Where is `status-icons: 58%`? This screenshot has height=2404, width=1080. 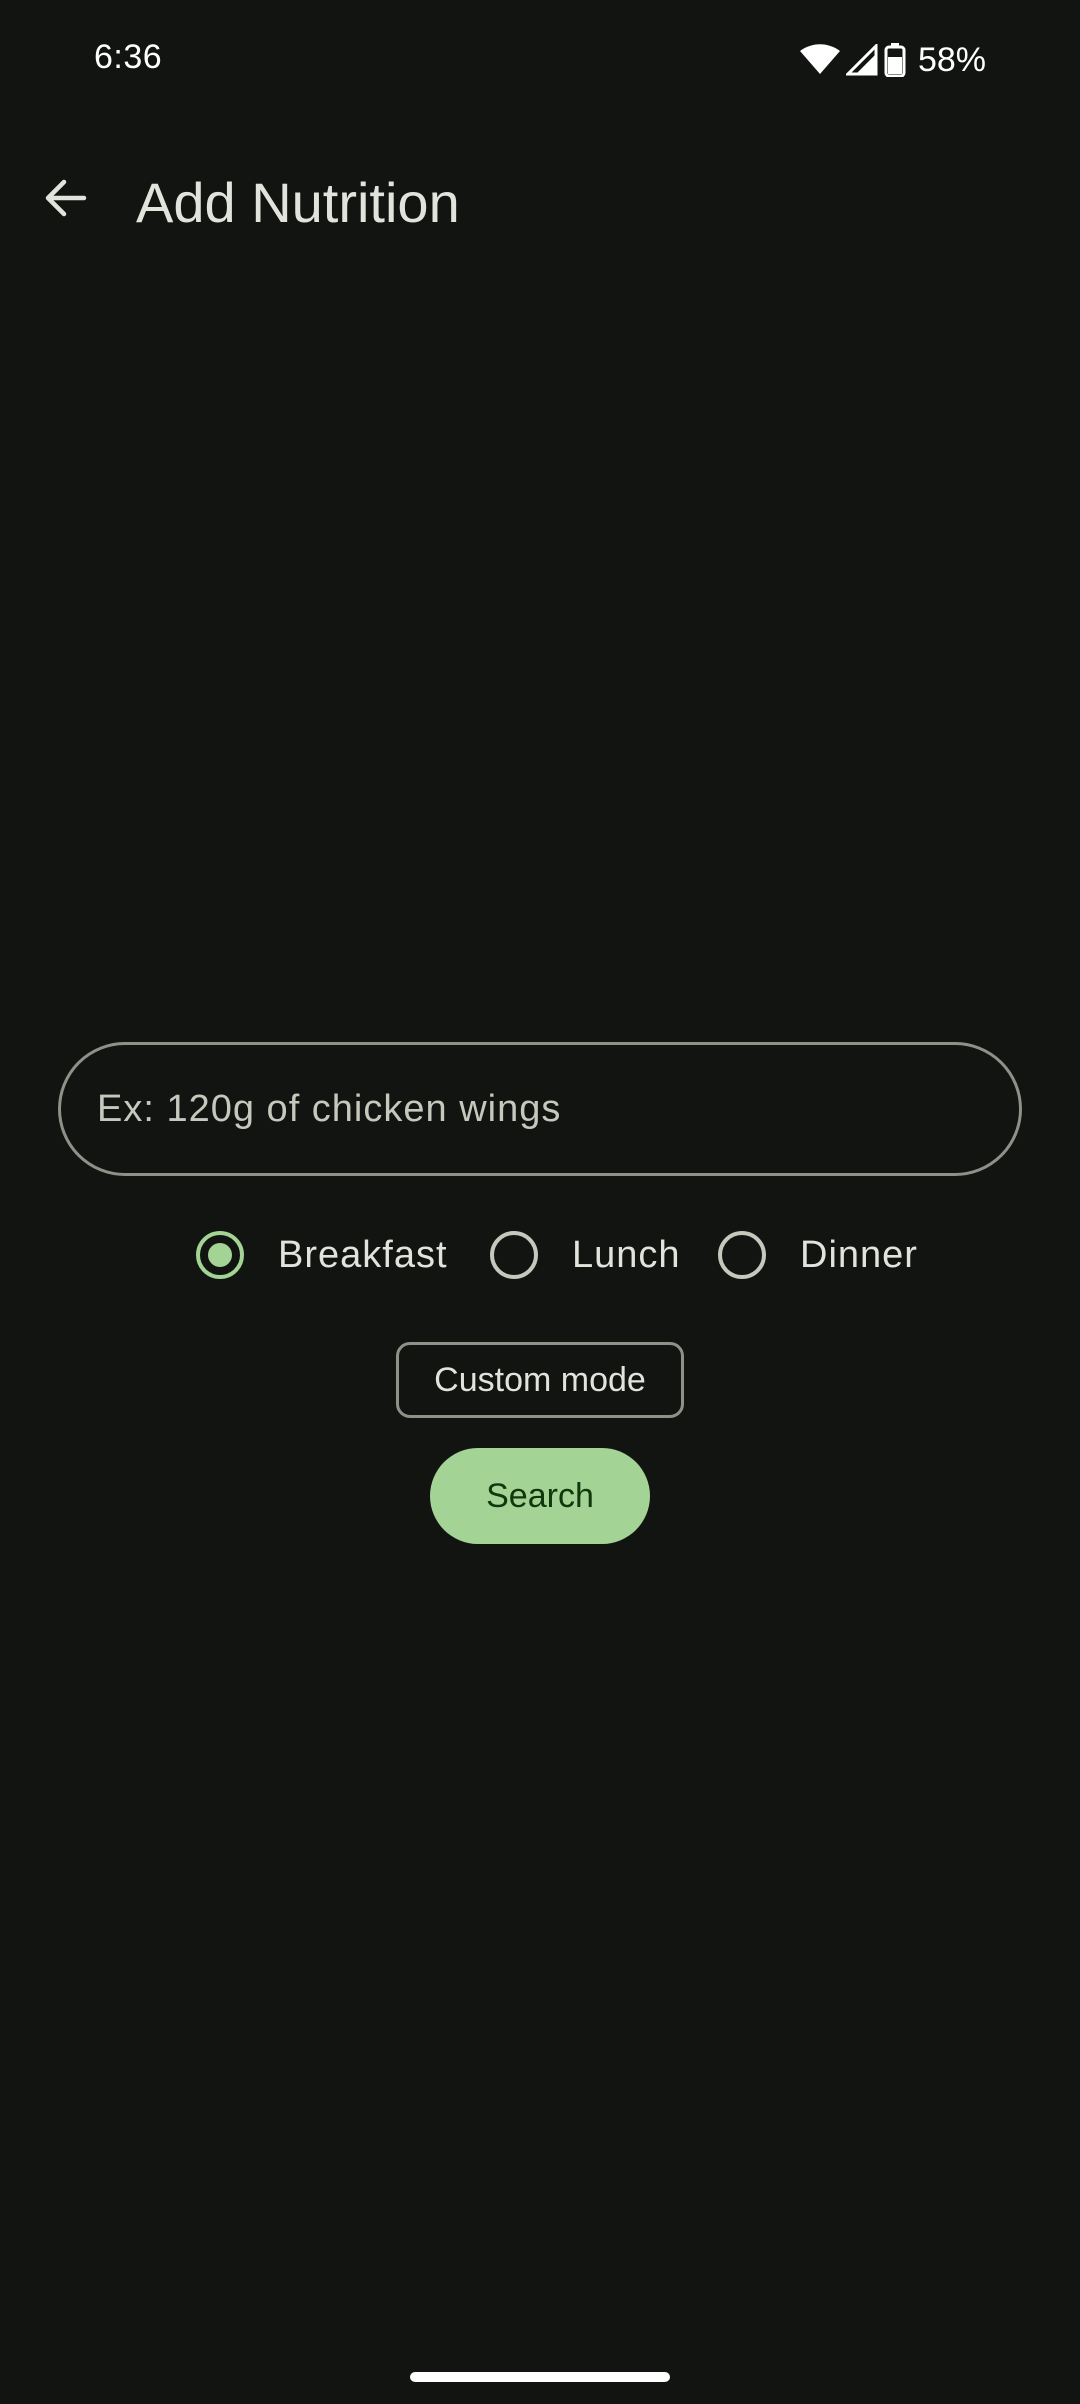 status-icons: 58% is located at coordinates (892, 60).